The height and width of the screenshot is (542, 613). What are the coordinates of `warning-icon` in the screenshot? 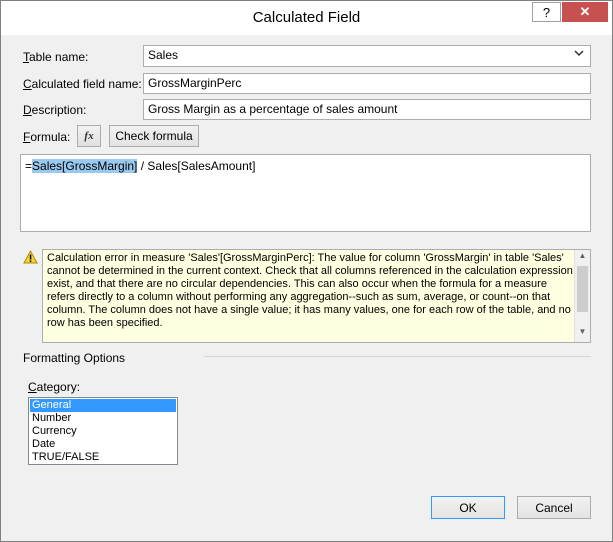 It's located at (30, 258).